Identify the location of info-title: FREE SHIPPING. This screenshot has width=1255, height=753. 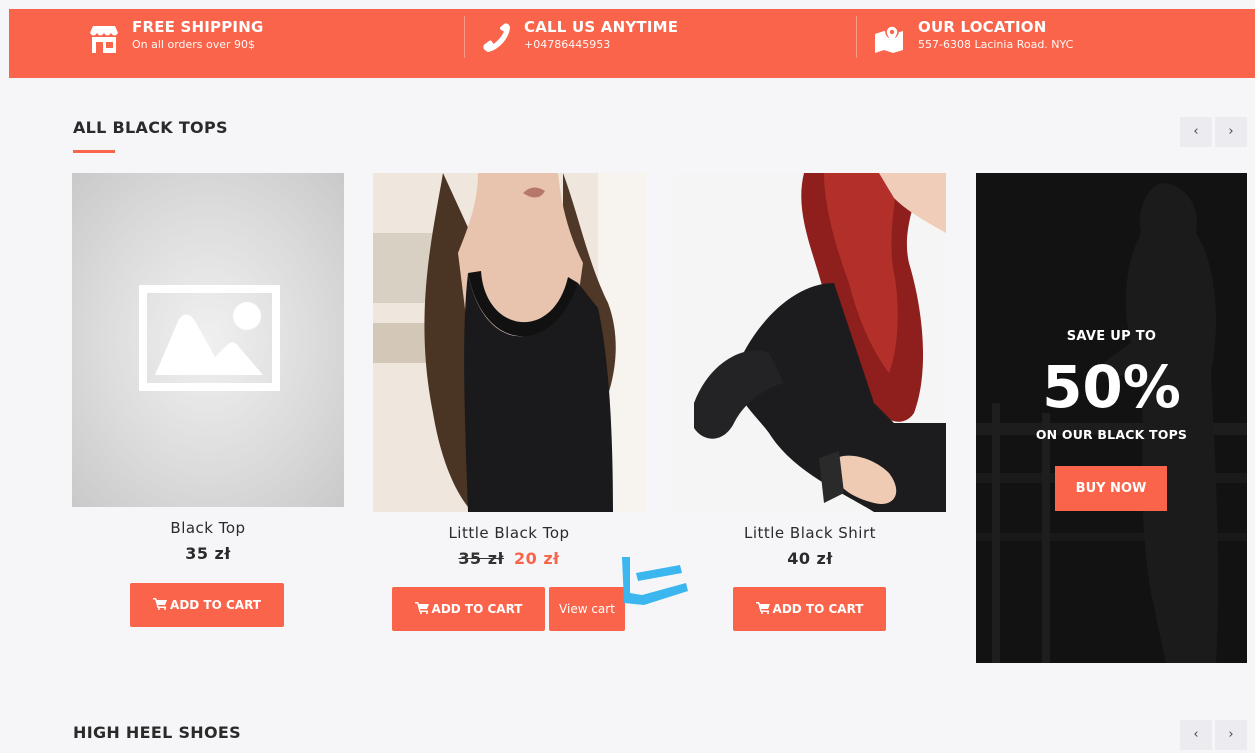
(198, 27).